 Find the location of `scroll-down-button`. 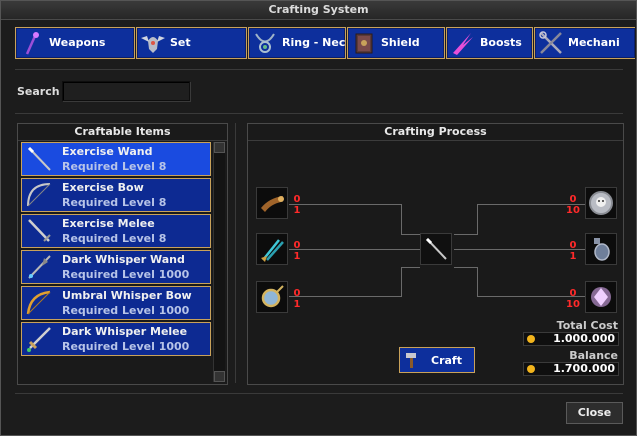

scroll-down-button is located at coordinates (219, 376).